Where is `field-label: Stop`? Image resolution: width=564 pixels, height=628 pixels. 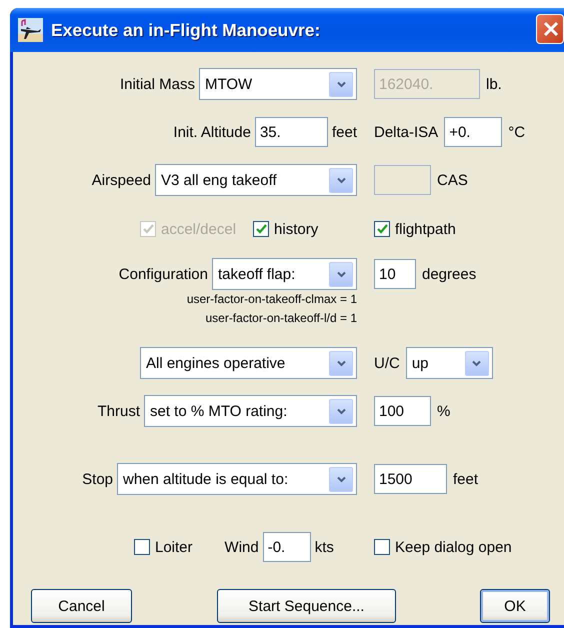
field-label: Stop is located at coordinates (97, 479).